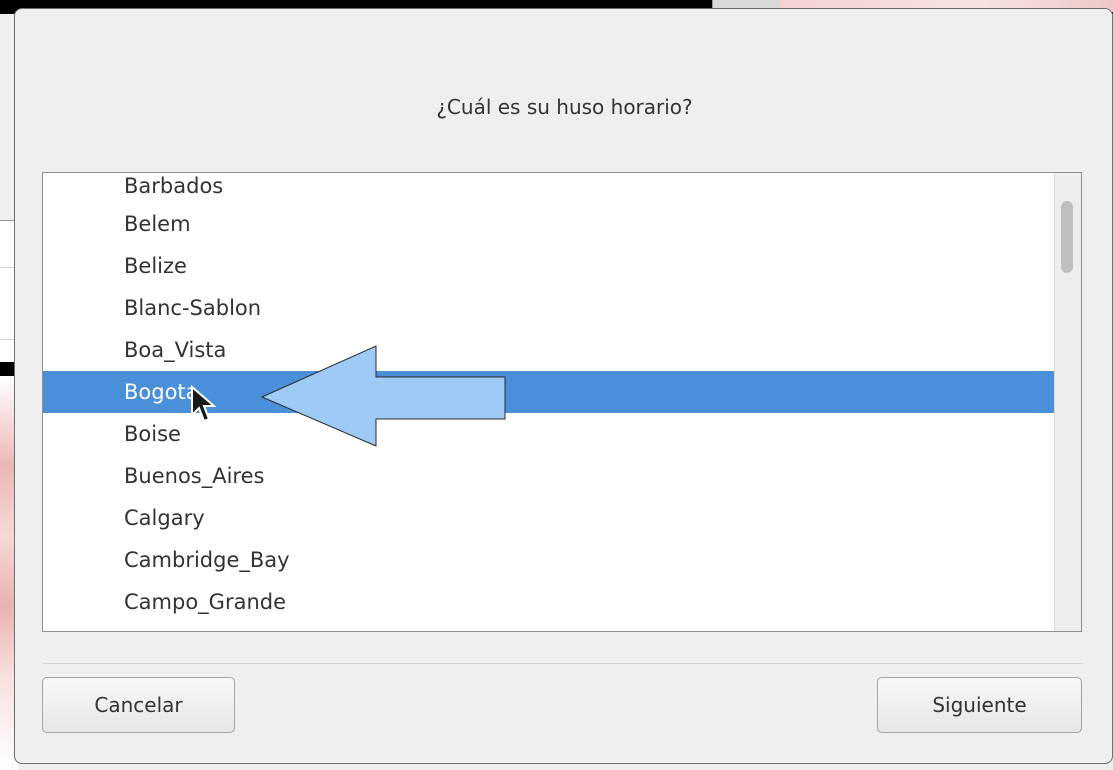 The width and height of the screenshot is (1113, 770). I want to click on dialog-title: ¿Cuál es su huso horario?, so click(564, 107).